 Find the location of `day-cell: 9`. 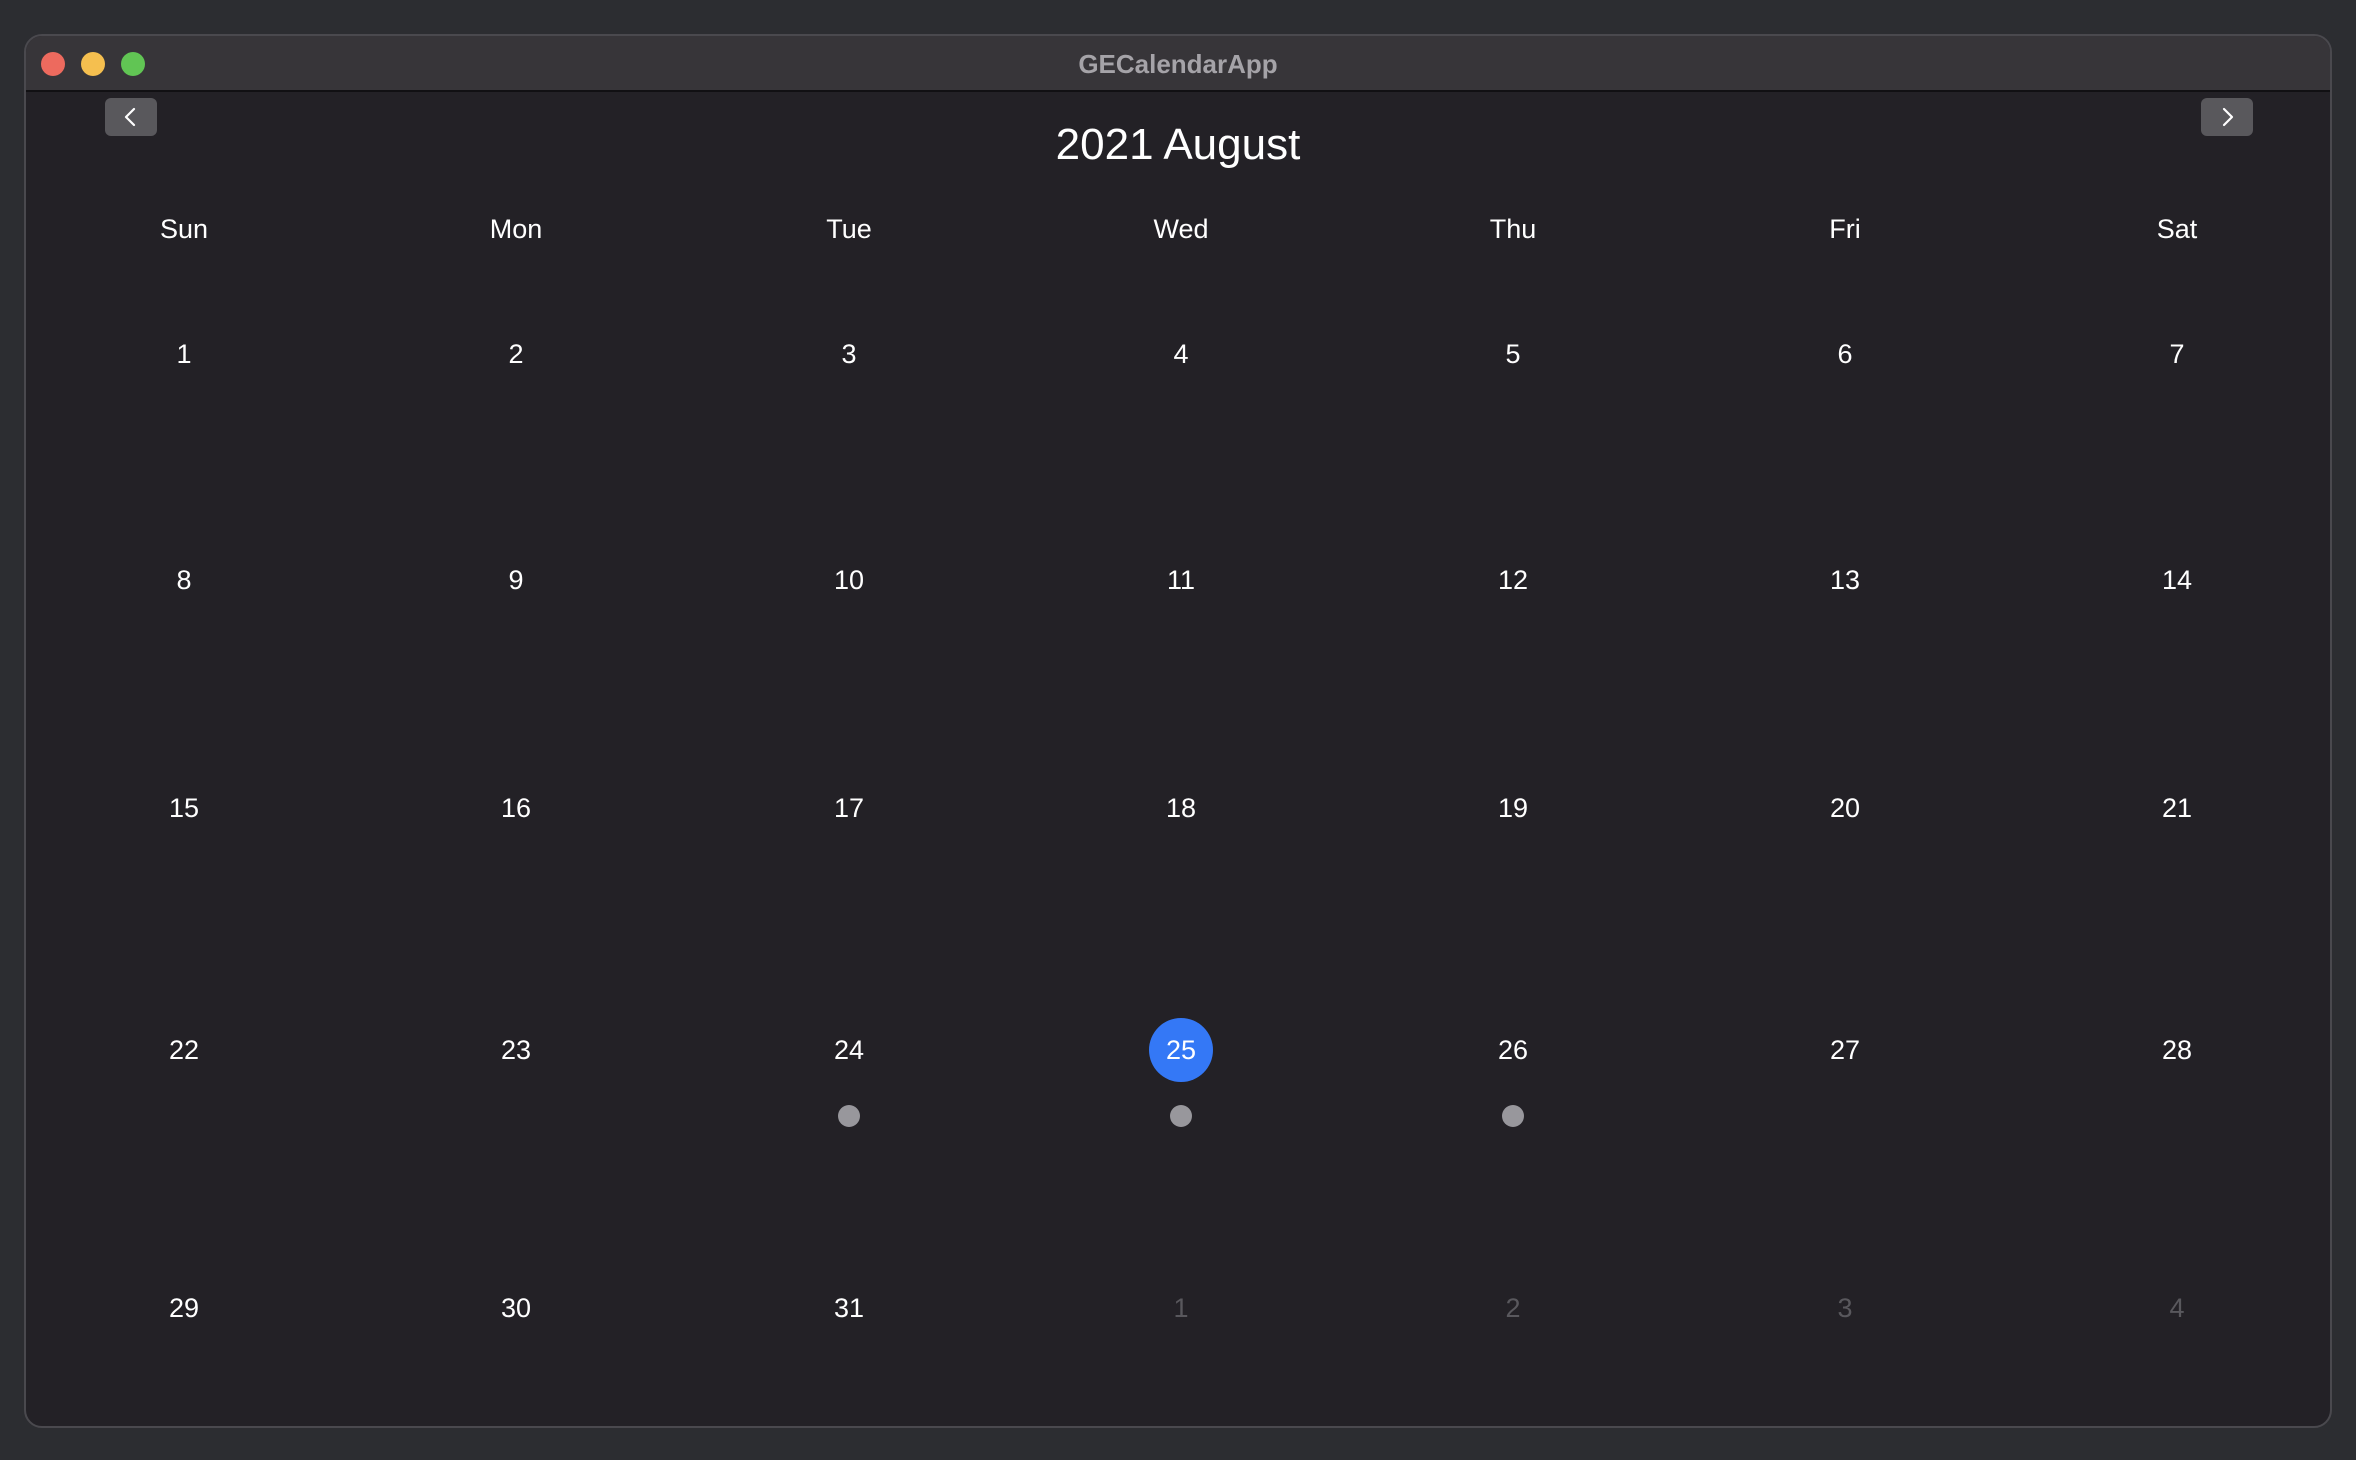

day-cell: 9 is located at coordinates (516, 580).